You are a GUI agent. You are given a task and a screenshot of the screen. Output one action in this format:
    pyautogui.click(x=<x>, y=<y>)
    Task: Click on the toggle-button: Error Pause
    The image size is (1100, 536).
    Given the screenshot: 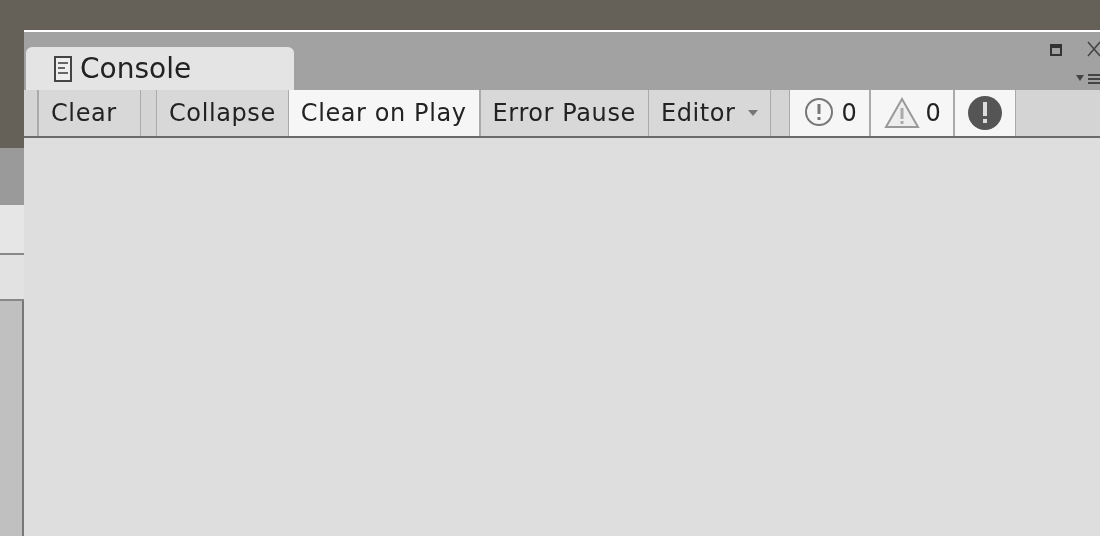 What is the action you would take?
    pyautogui.click(x=564, y=113)
    